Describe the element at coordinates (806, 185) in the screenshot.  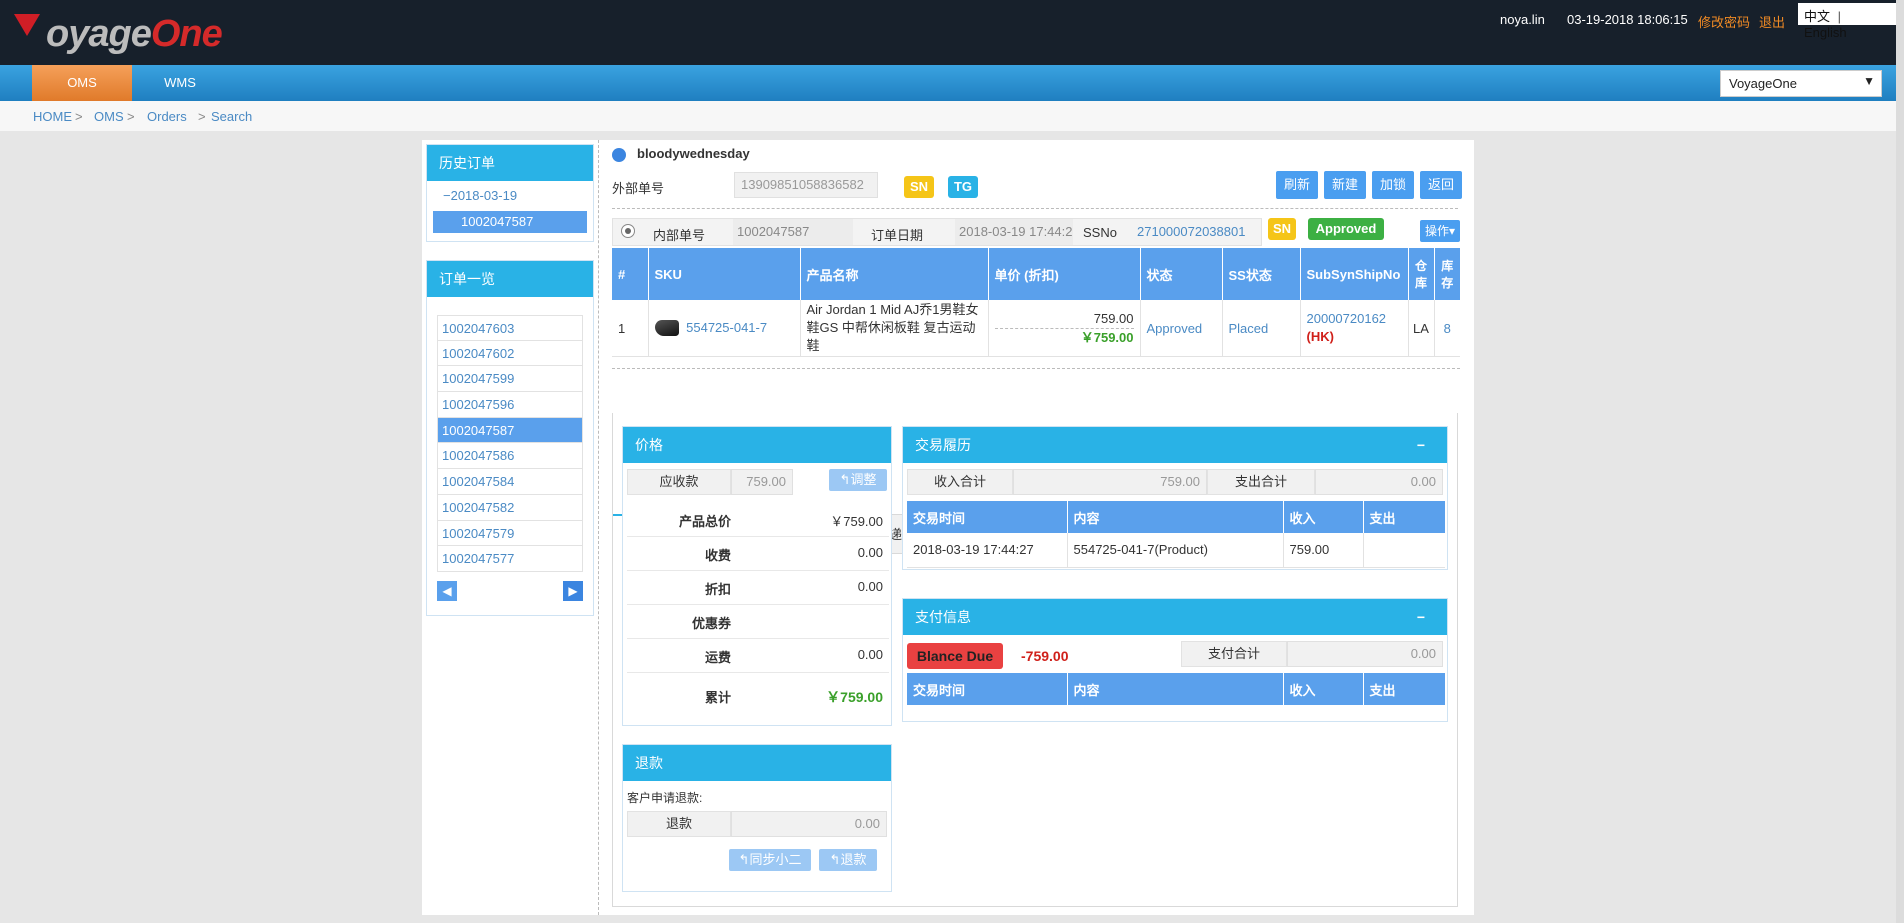
I see `ext-order-field: 13909851058836582` at that location.